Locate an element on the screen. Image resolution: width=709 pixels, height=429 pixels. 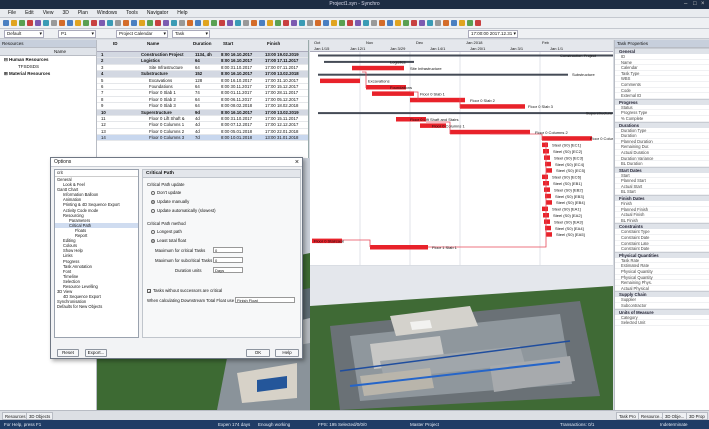
radio-longest-path: Longest path is located at coordinates (166, 231).